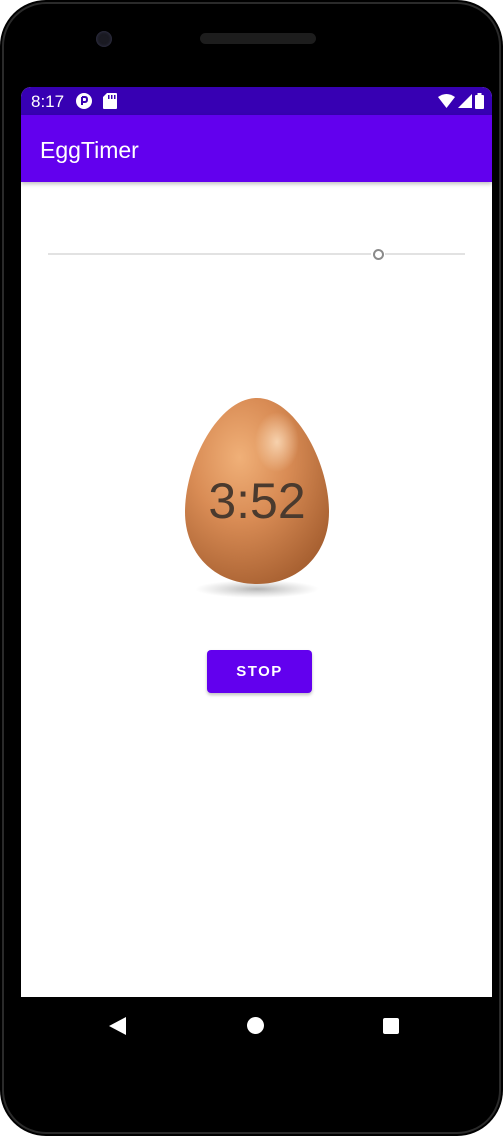  Describe the element at coordinates (118, 1026) in the screenshot. I see `back-icon` at that location.